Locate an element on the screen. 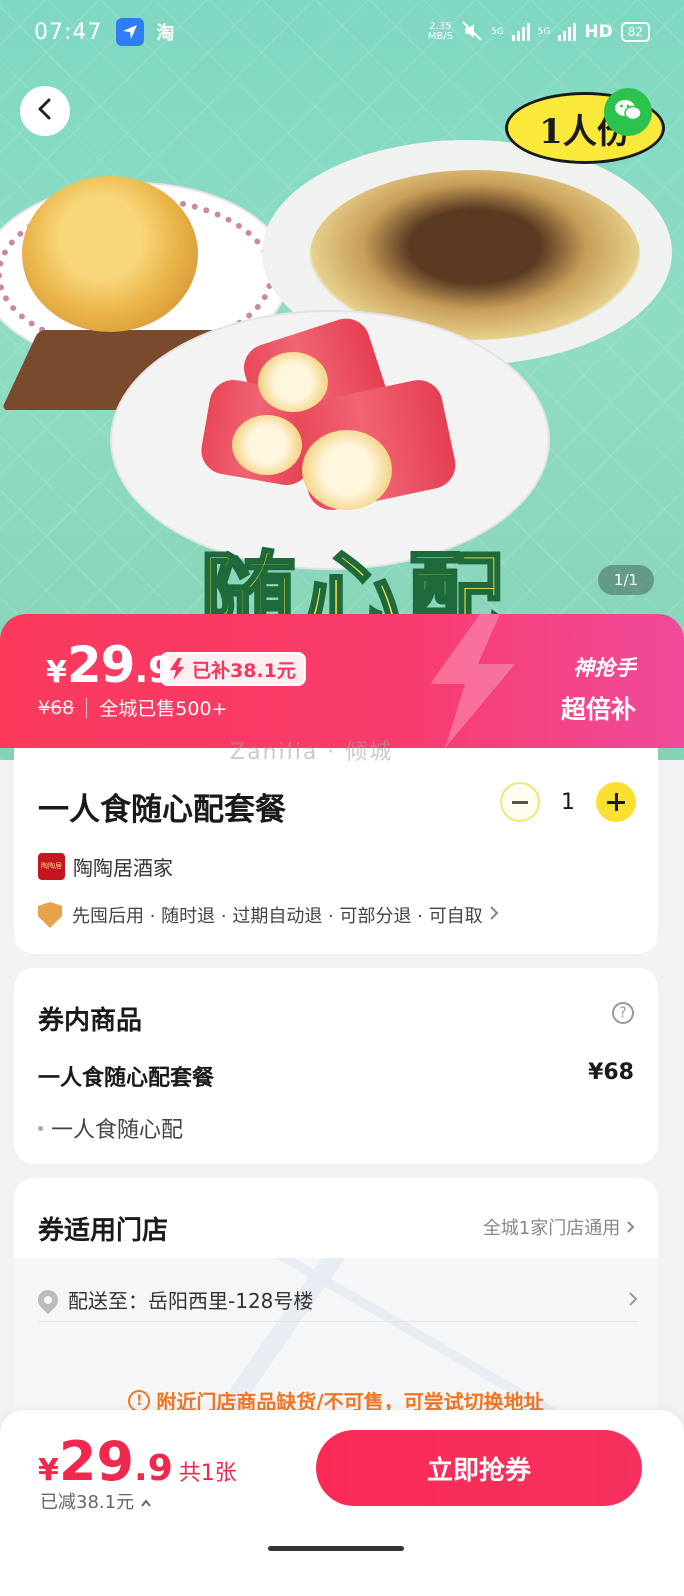 This screenshot has width=684, height=1596. quantity-stepper: 1 is located at coordinates (568, 802).